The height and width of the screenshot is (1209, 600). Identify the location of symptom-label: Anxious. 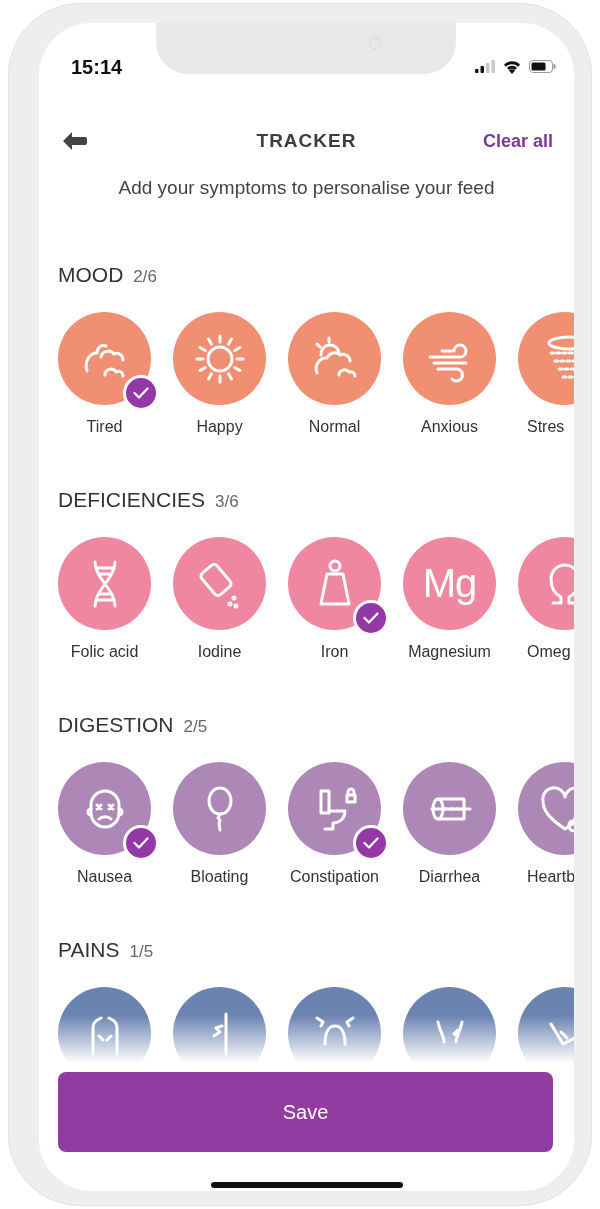
(449, 427).